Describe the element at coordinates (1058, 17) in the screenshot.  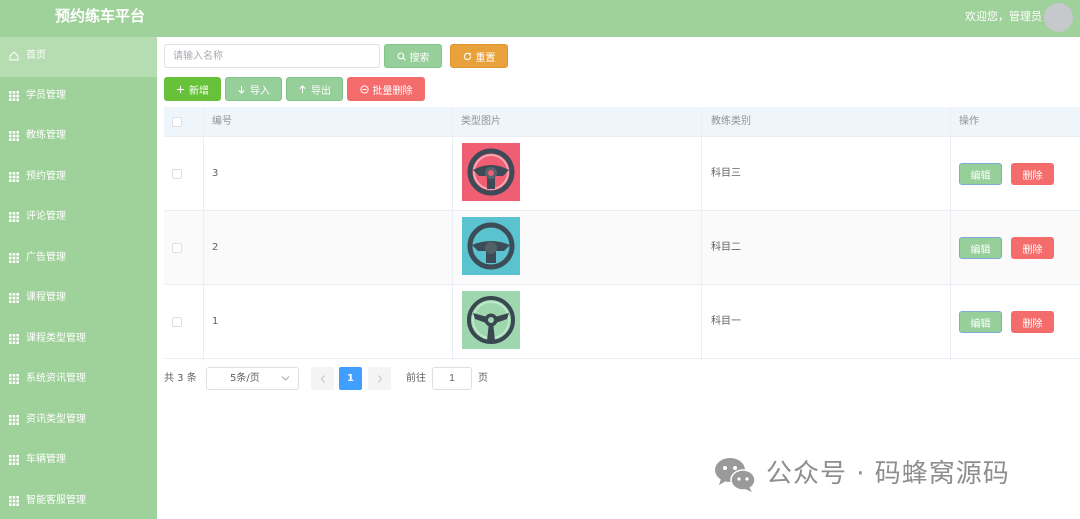
I see `avatar` at that location.